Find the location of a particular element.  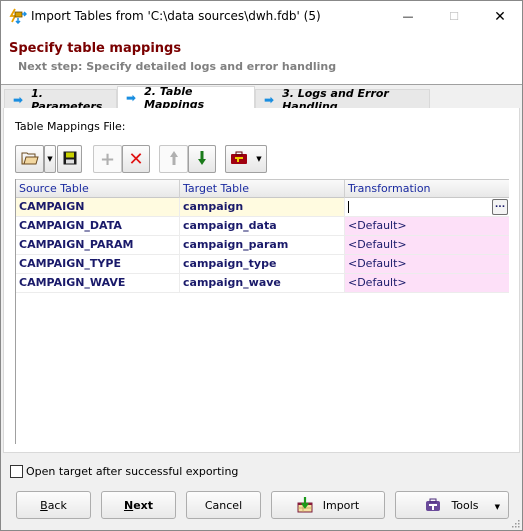

tab-table-mappings: ➡ 2. Table Mappings is located at coordinates (186, 98).